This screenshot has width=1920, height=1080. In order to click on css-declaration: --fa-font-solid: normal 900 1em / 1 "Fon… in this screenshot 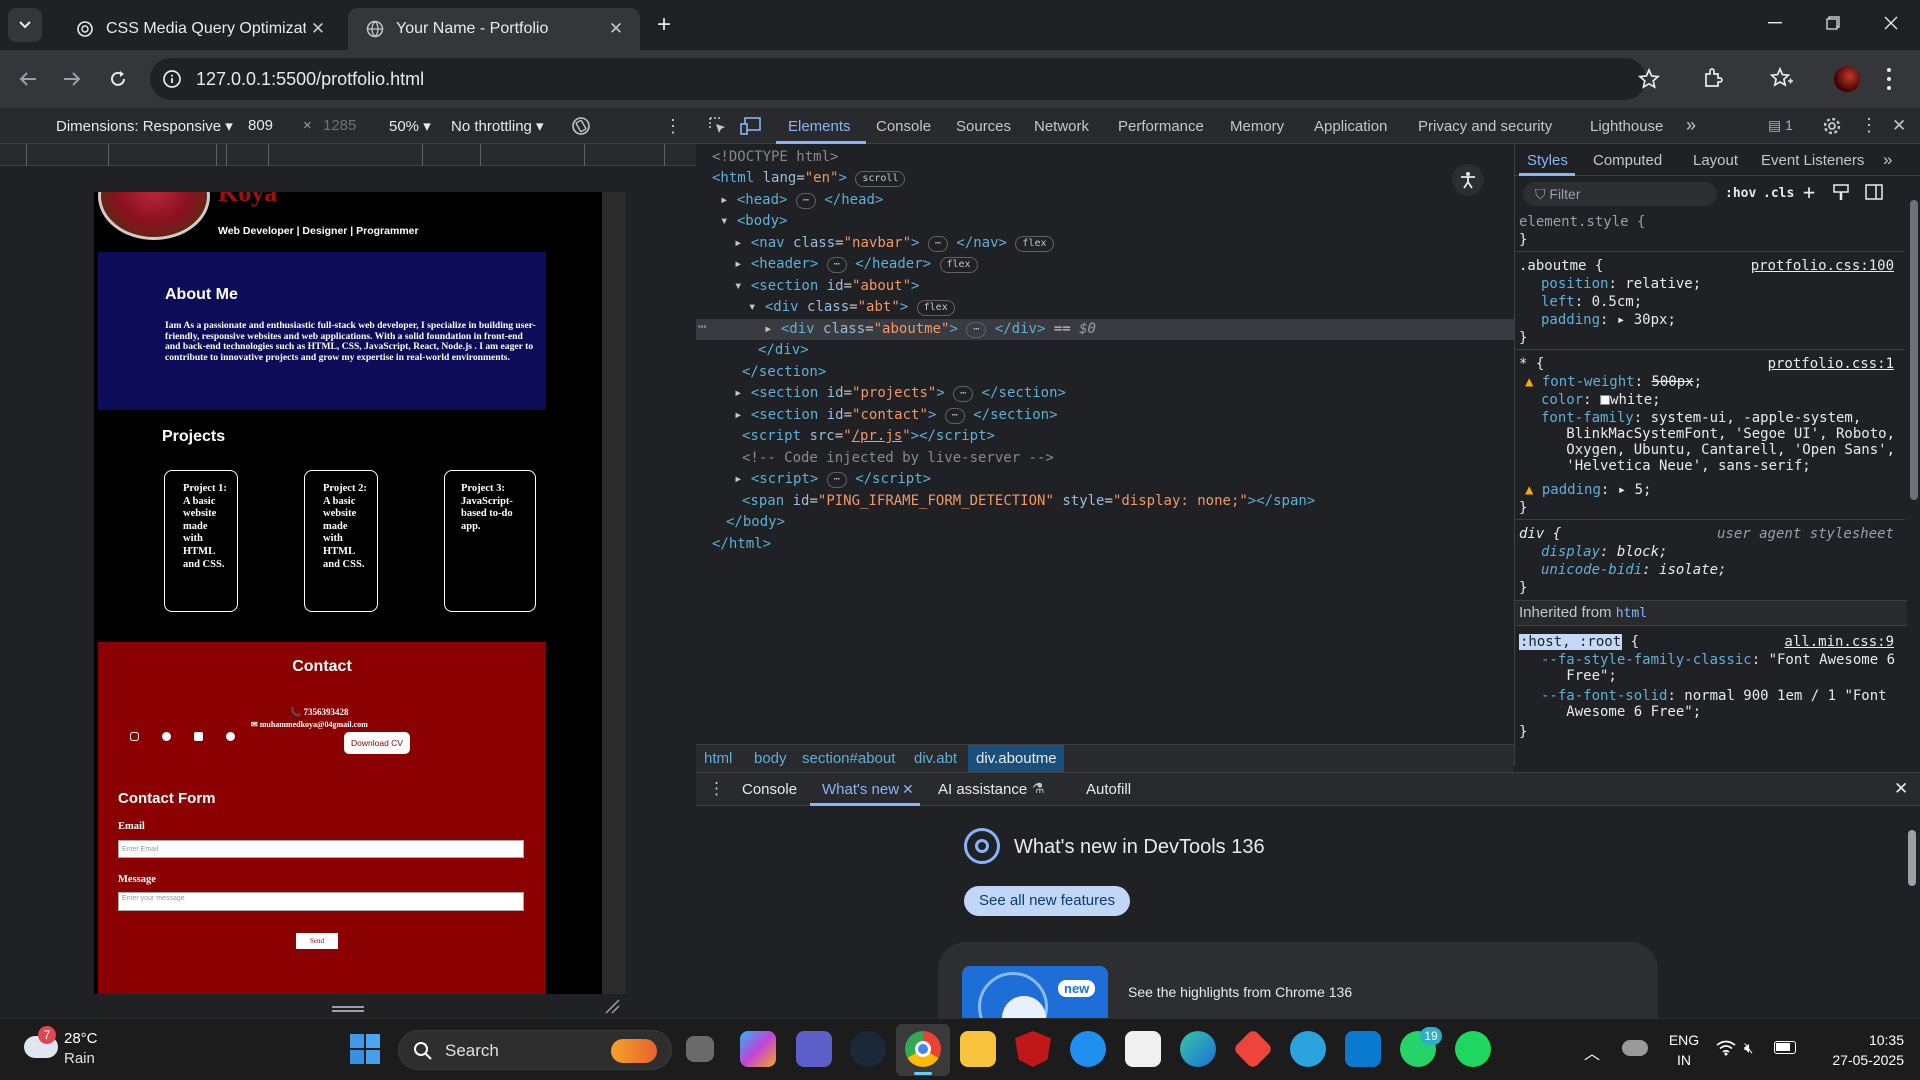, I will do `click(1714, 704)`.